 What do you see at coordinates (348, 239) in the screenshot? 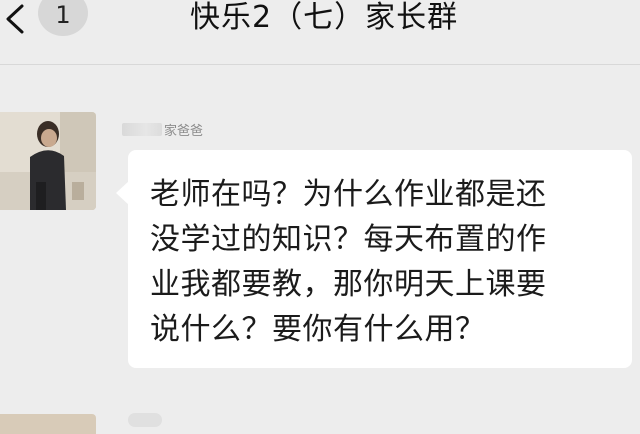
I see `message-line: 没学过的知识？每天布置的作` at bounding box center [348, 239].